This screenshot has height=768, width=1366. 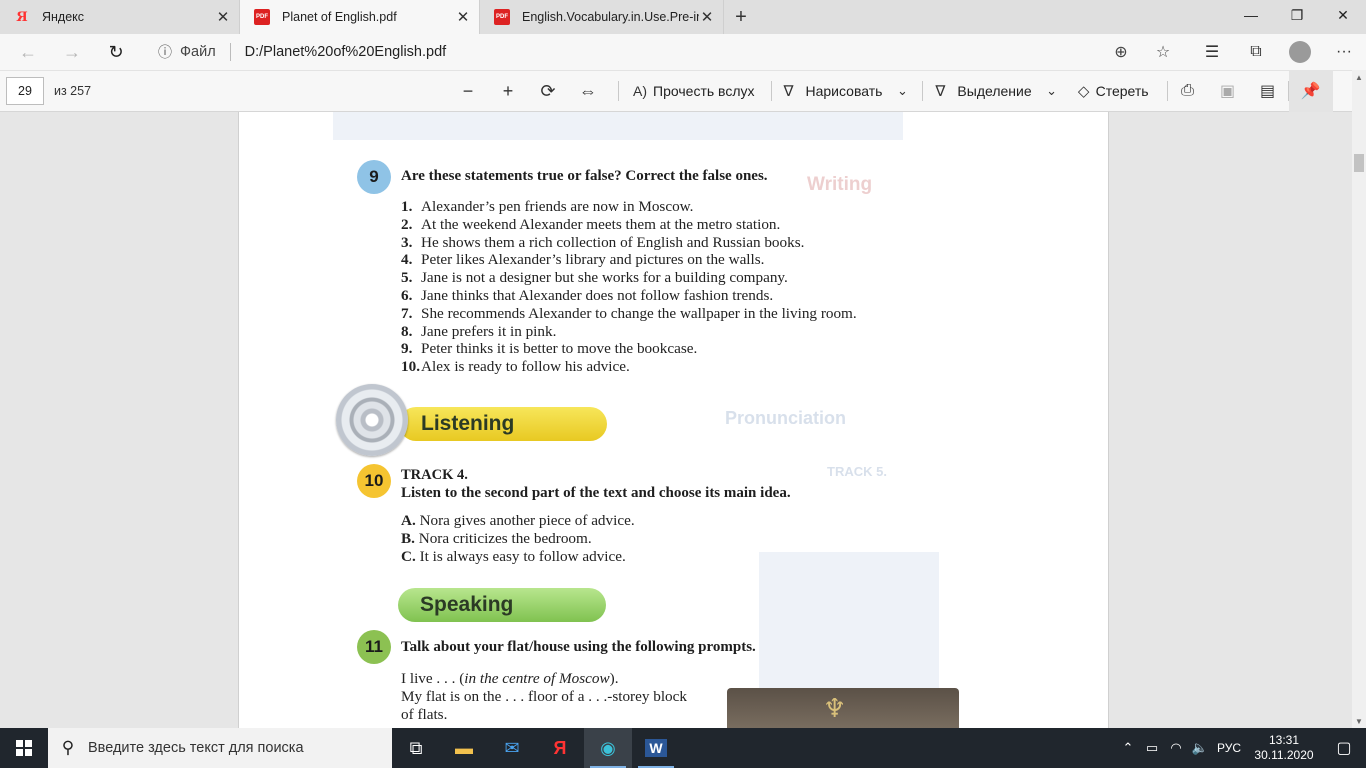 What do you see at coordinates (560, 748) in the screenshot?
I see `yandex-browser-icon: Я` at bounding box center [560, 748].